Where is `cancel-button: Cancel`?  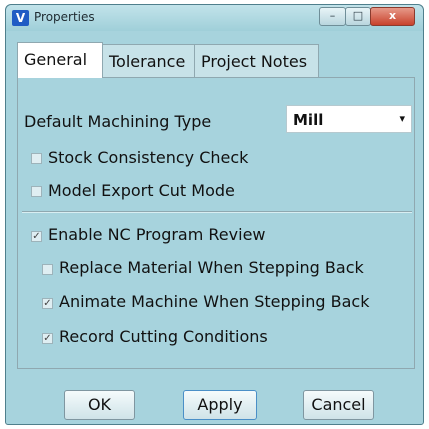
cancel-button: Cancel is located at coordinates (338, 405).